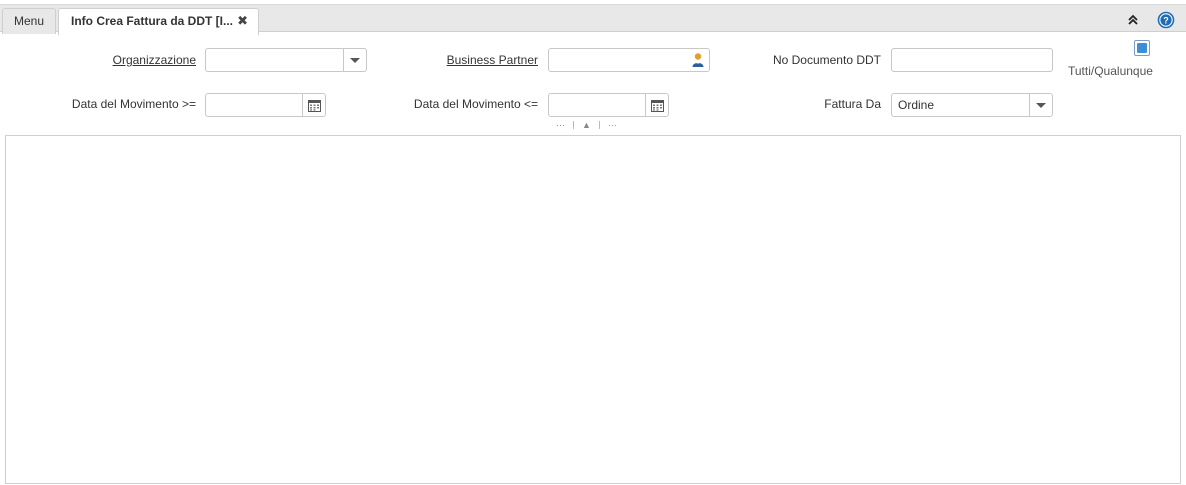 Image resolution: width=1186 pixels, height=485 pixels. What do you see at coordinates (253, 105) in the screenshot?
I see `data-movimento-from-input` at bounding box center [253, 105].